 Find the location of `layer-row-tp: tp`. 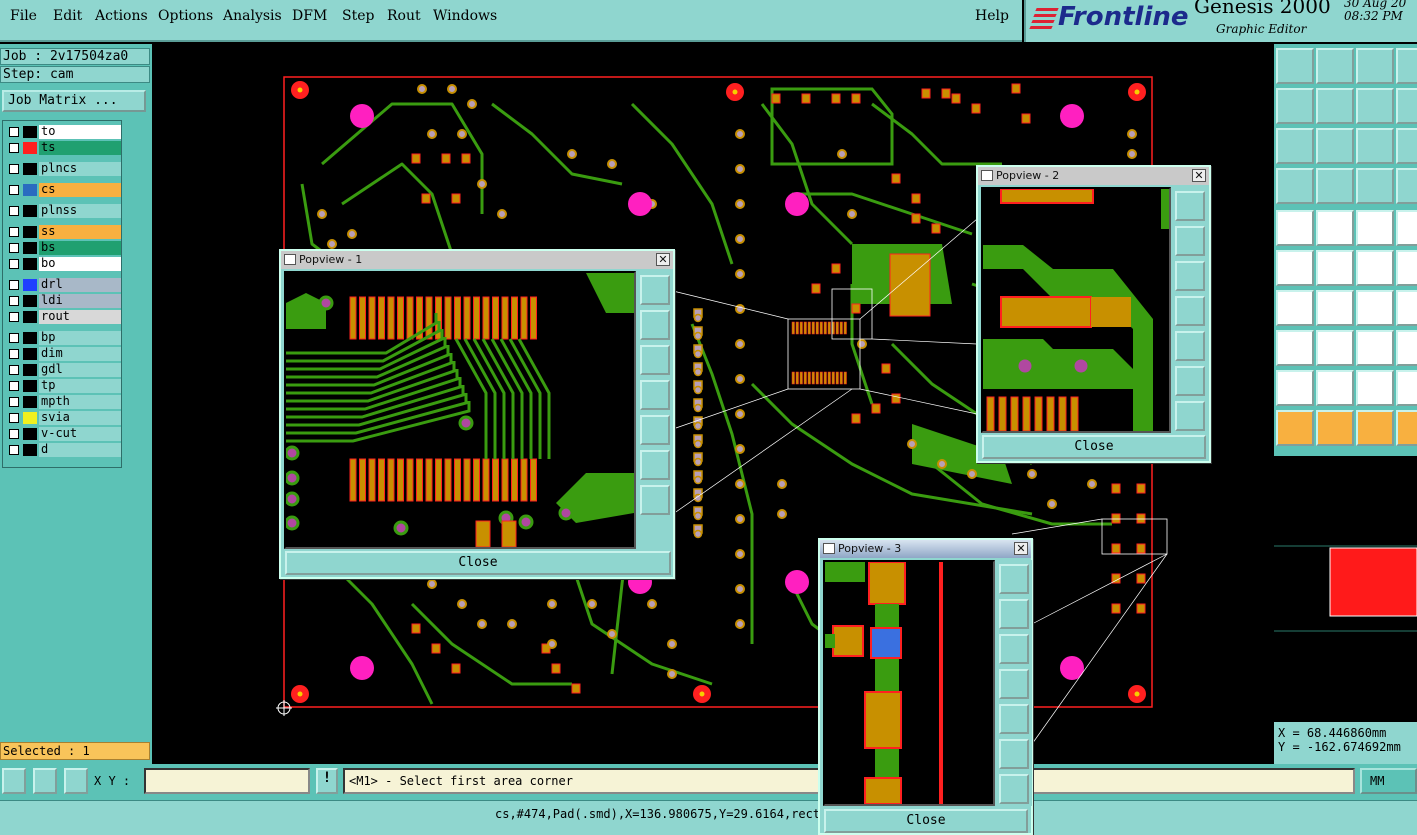

layer-row-tp: tp is located at coordinates (64, 386).